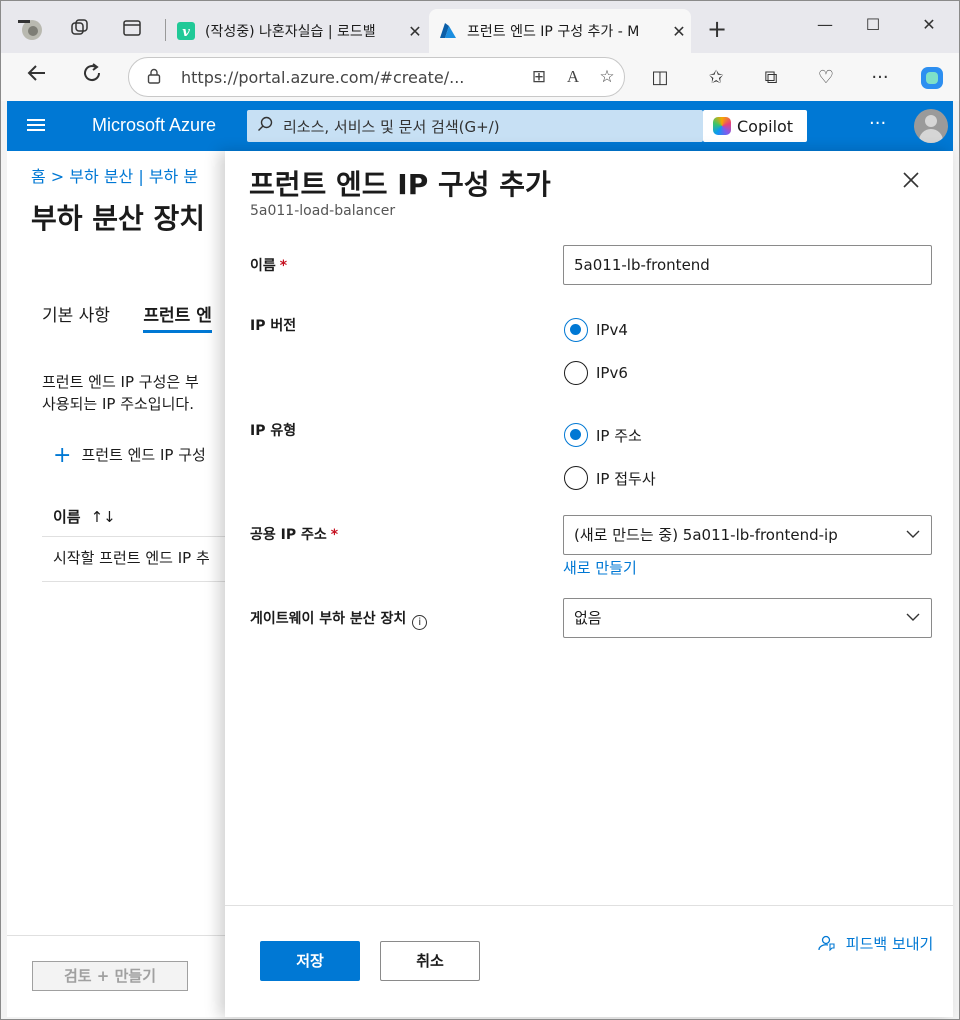 This screenshot has width=960, height=1020. What do you see at coordinates (931, 126) in the screenshot?
I see `avatar` at bounding box center [931, 126].